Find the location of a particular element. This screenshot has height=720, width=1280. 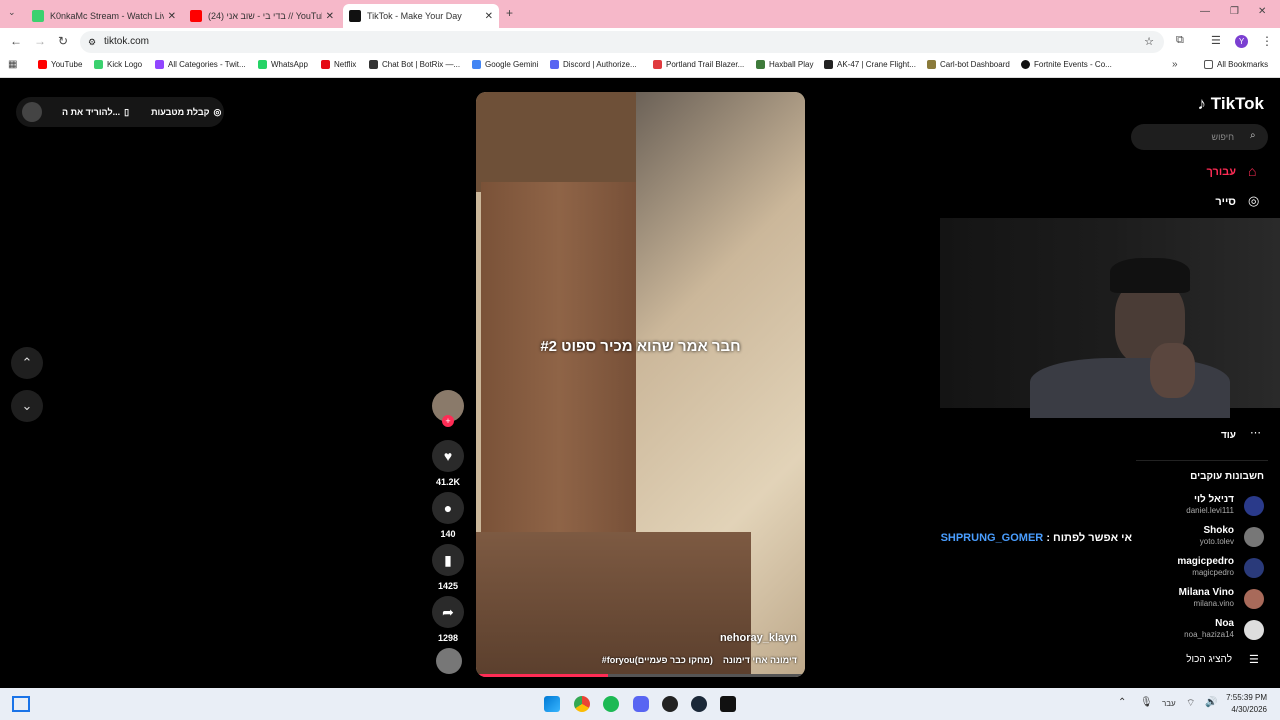

media-icon: ☰ is located at coordinates (1216, 40).